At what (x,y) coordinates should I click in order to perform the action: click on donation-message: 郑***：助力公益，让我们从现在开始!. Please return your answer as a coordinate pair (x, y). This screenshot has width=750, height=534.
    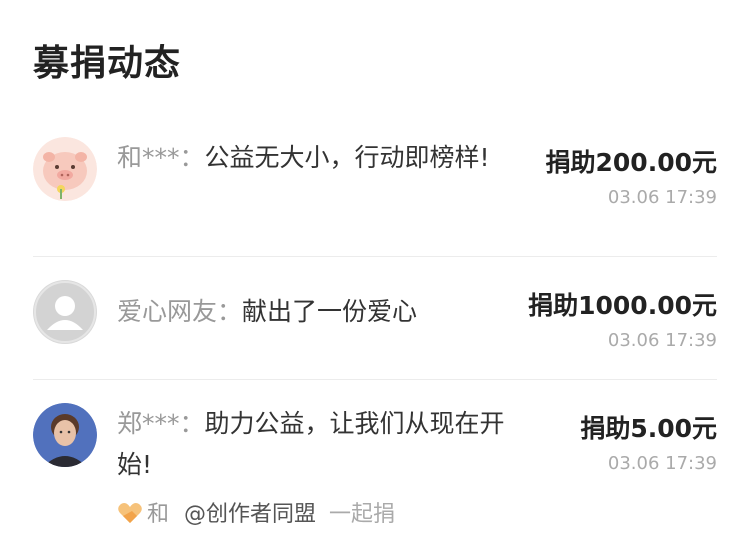
    Looking at the image, I should click on (322, 444).